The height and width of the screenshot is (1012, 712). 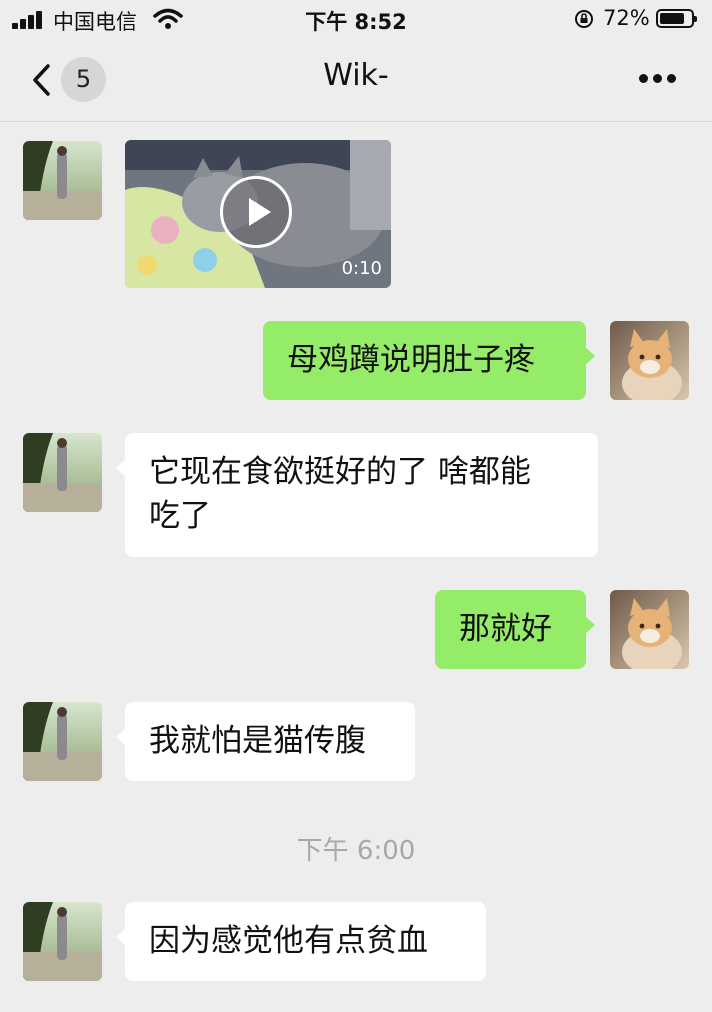 What do you see at coordinates (676, 18) in the screenshot?
I see `battery-icon` at bounding box center [676, 18].